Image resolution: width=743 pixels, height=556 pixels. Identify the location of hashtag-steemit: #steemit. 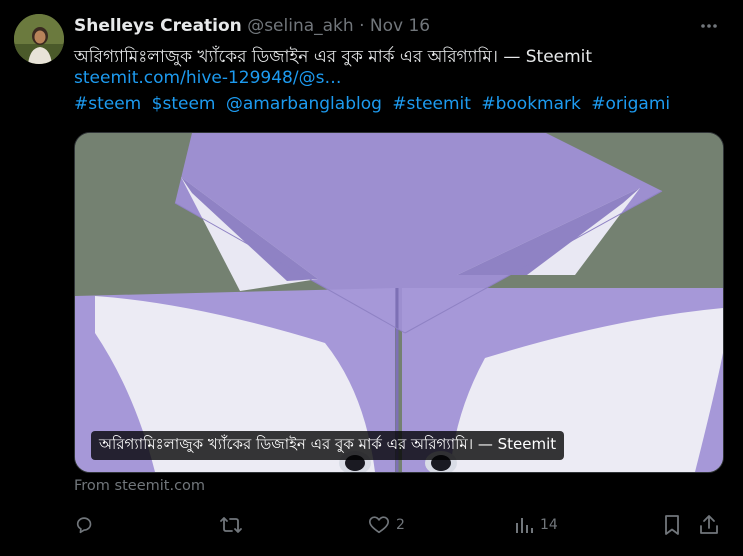
(431, 104).